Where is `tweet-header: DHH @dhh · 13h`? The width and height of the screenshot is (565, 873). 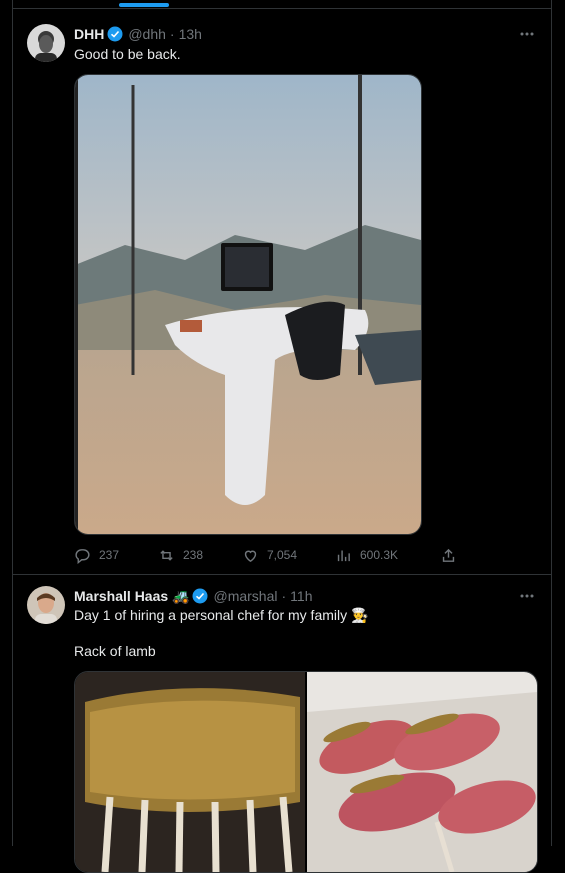
tweet-header: DHH @dhh · 13h is located at coordinates (312, 34).